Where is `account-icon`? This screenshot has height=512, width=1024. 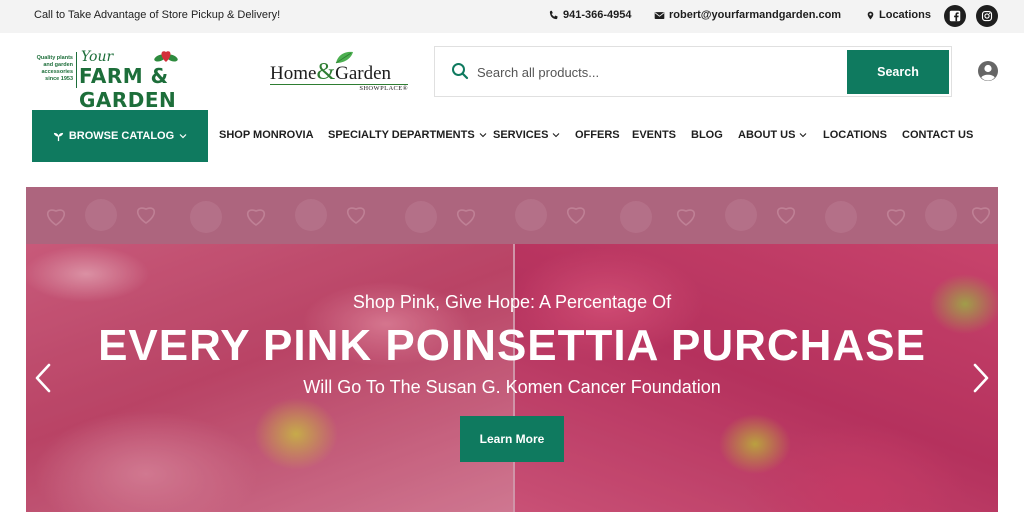
account-icon is located at coordinates (988, 71).